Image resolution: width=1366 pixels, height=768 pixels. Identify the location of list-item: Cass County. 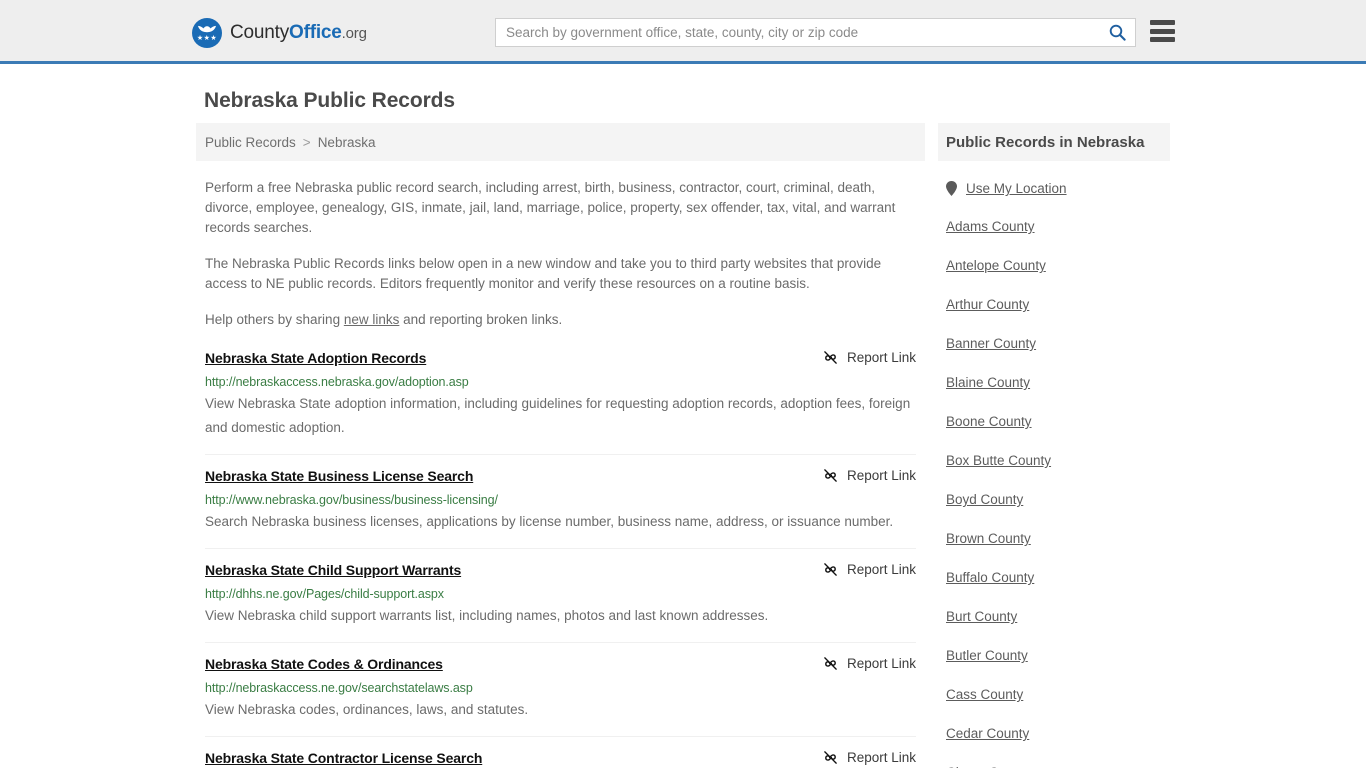
(1058, 695).